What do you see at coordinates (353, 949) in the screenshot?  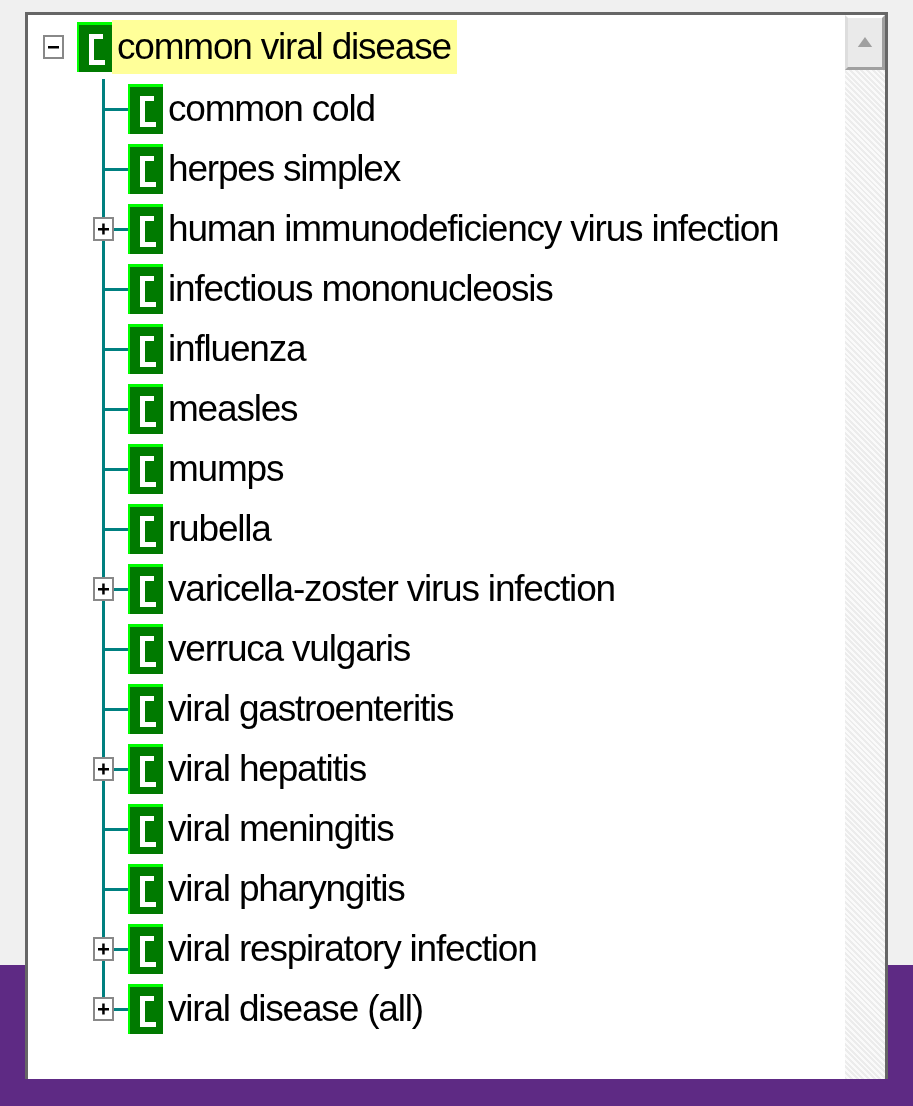 I see `tree-item: viral respiratory infection` at bounding box center [353, 949].